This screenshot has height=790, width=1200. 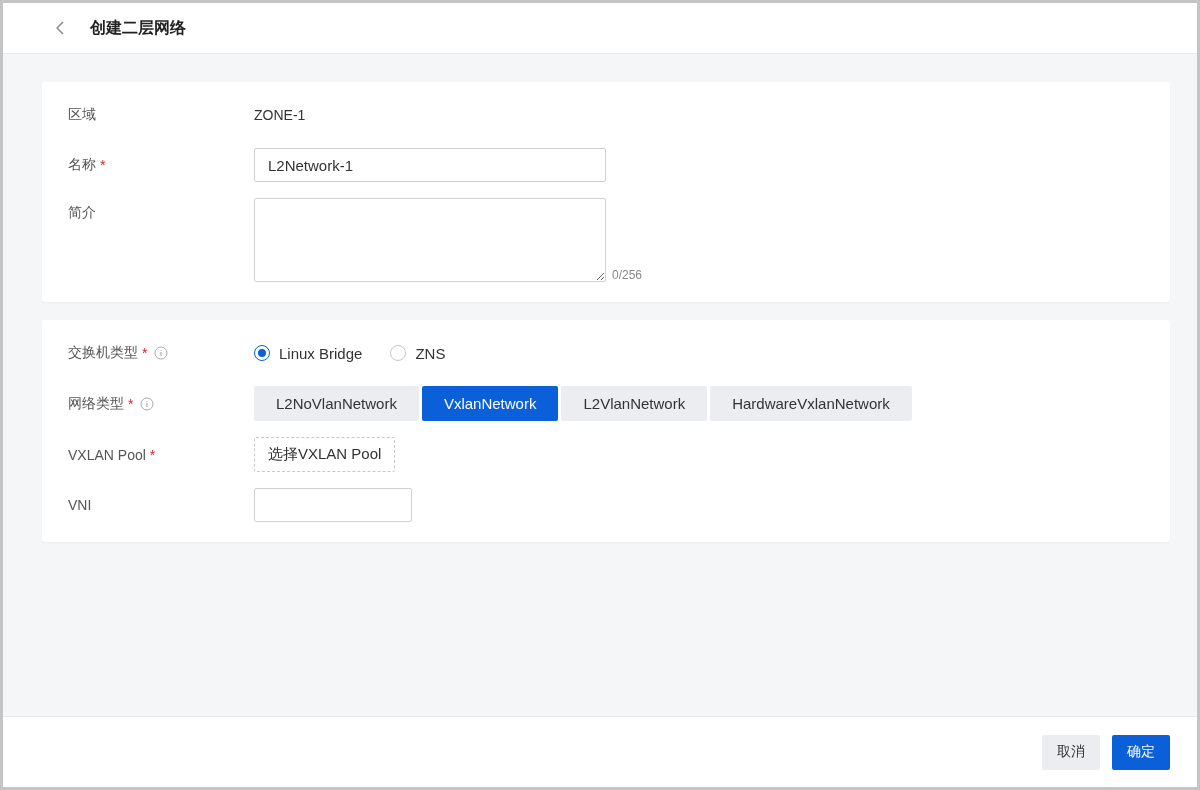 I want to click on field-value: ZONE-1, so click(x=280, y=115).